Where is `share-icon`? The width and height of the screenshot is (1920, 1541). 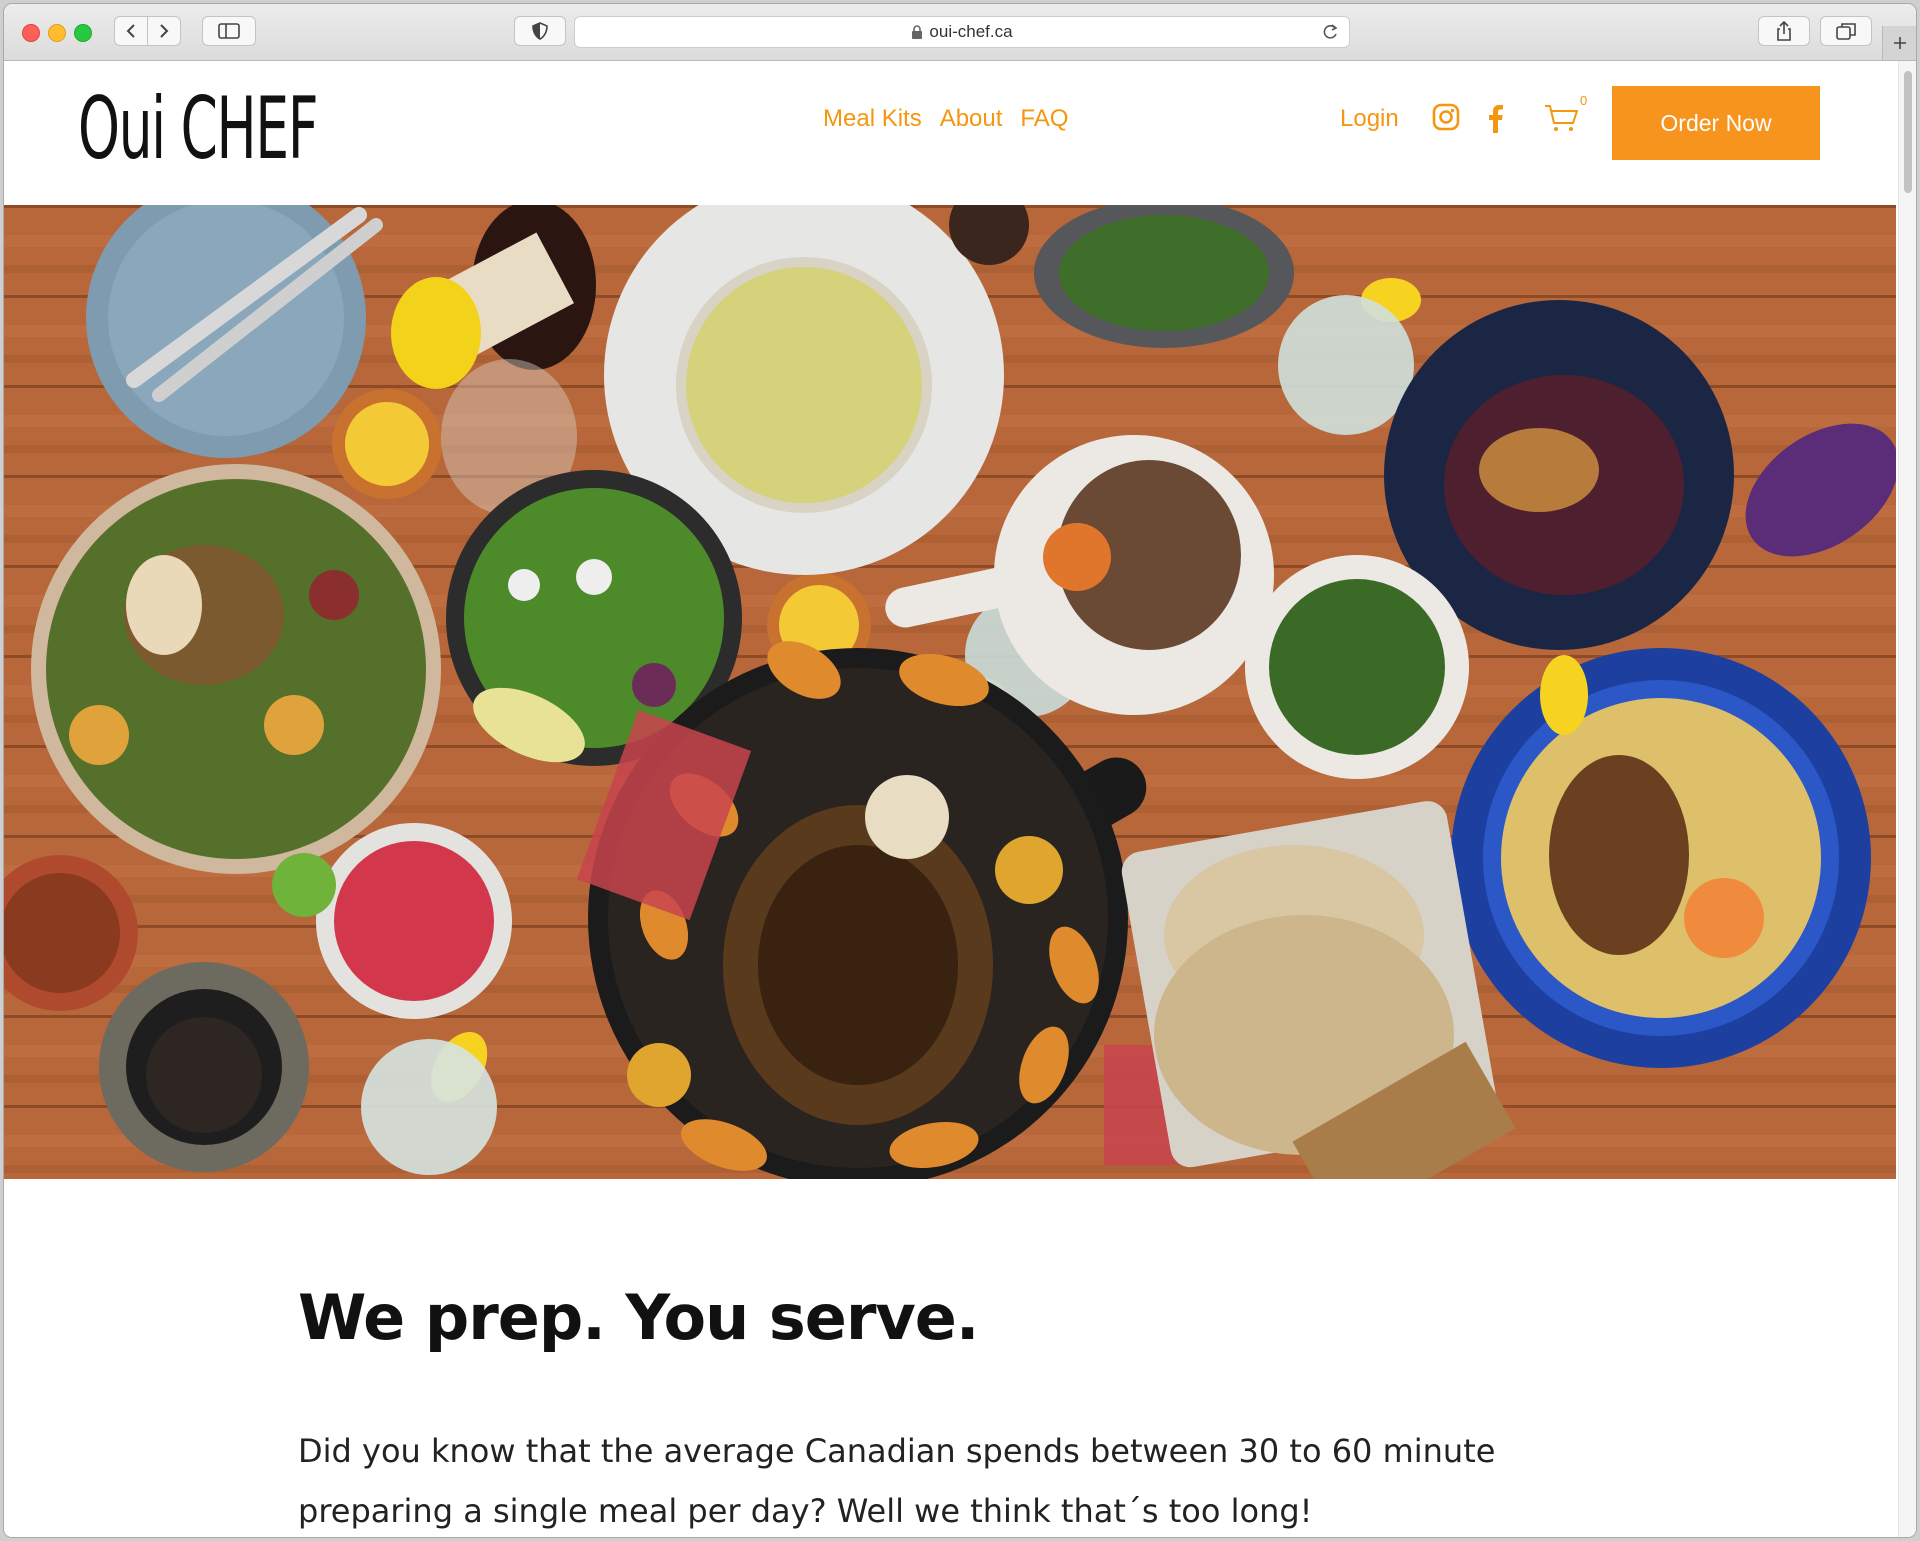
share-icon is located at coordinates (1784, 31).